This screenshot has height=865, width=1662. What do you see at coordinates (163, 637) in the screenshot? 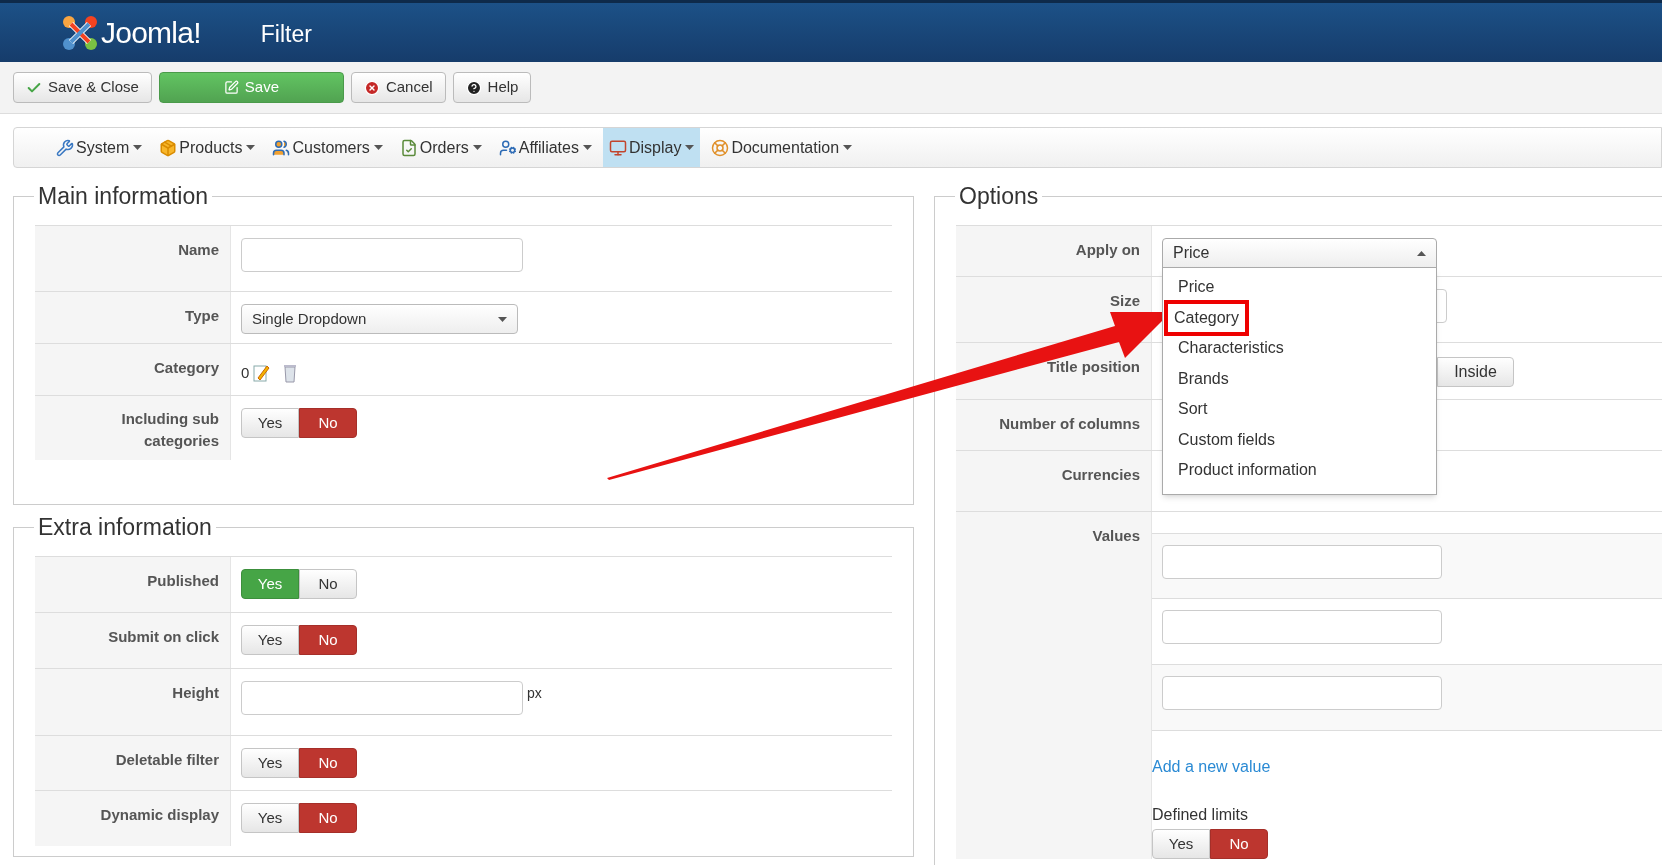
I see `field-label: Submit on click` at bounding box center [163, 637].